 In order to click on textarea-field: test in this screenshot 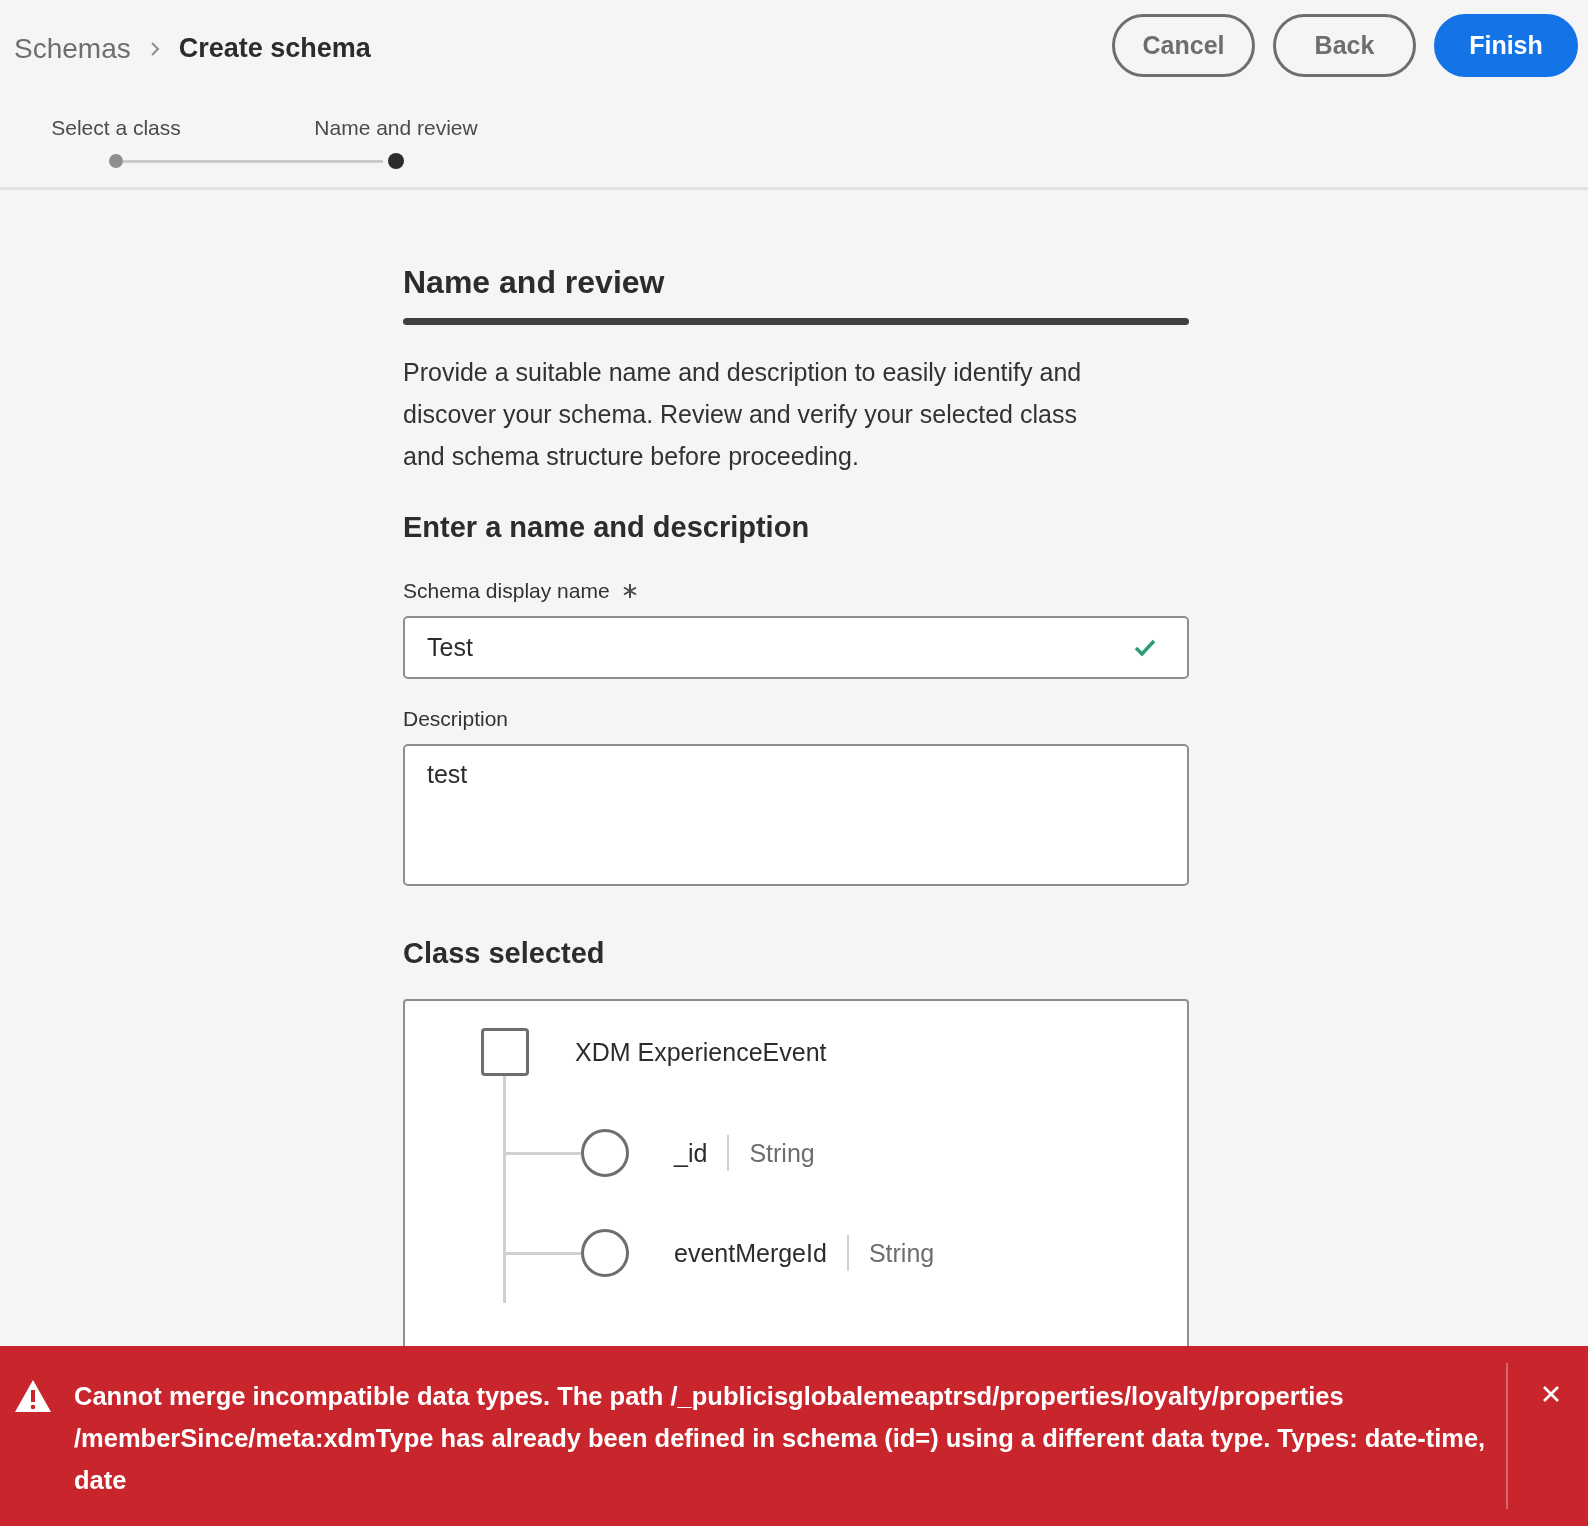, I will do `click(796, 815)`.